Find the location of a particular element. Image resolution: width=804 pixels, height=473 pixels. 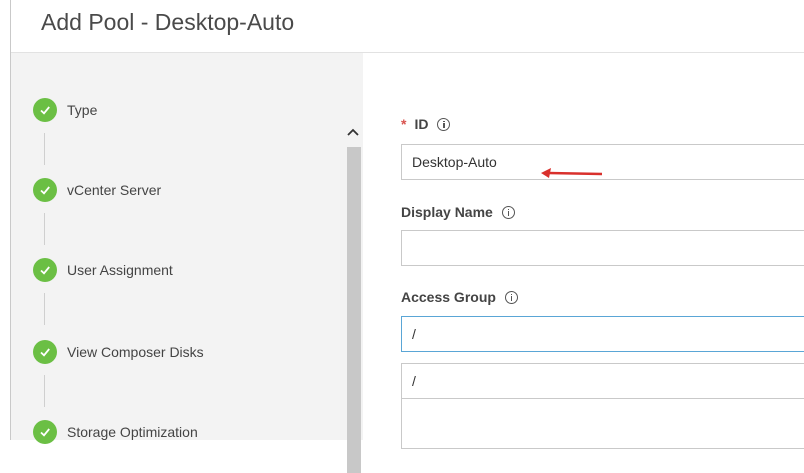

access-group-label-text: Access Group is located at coordinates (448, 297).